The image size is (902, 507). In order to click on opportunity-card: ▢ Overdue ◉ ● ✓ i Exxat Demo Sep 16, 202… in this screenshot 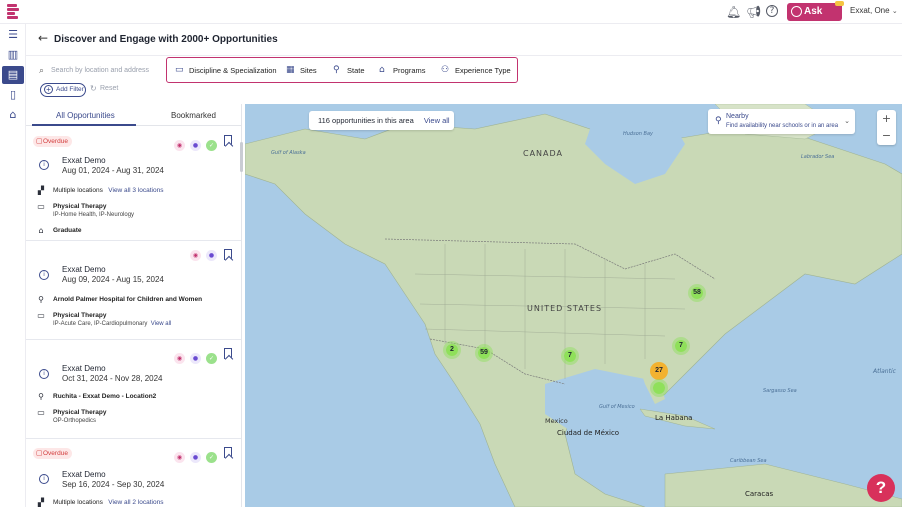, I will do `click(133, 477)`.